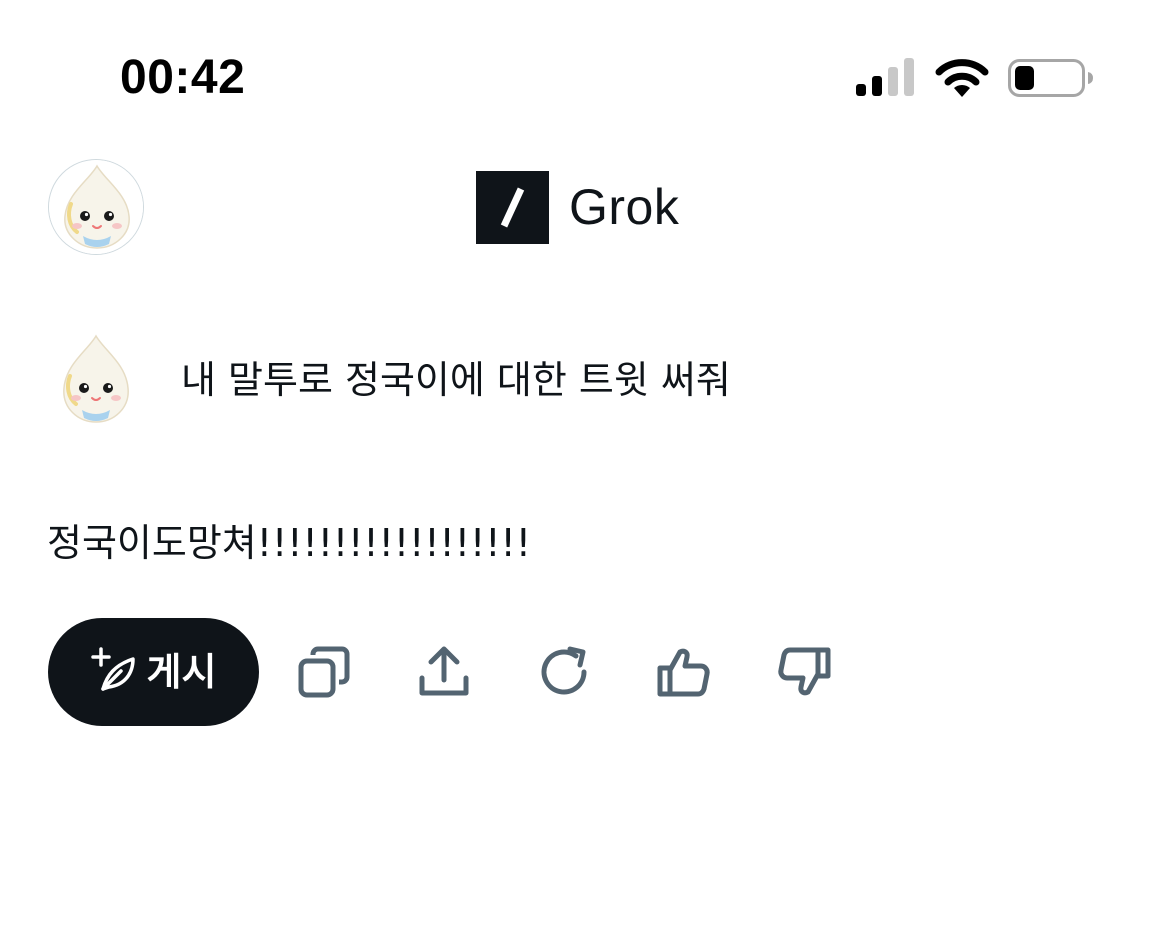 This screenshot has width=1170, height=941. What do you see at coordinates (886, 78) in the screenshot?
I see `cellular-signal-icon` at bounding box center [886, 78].